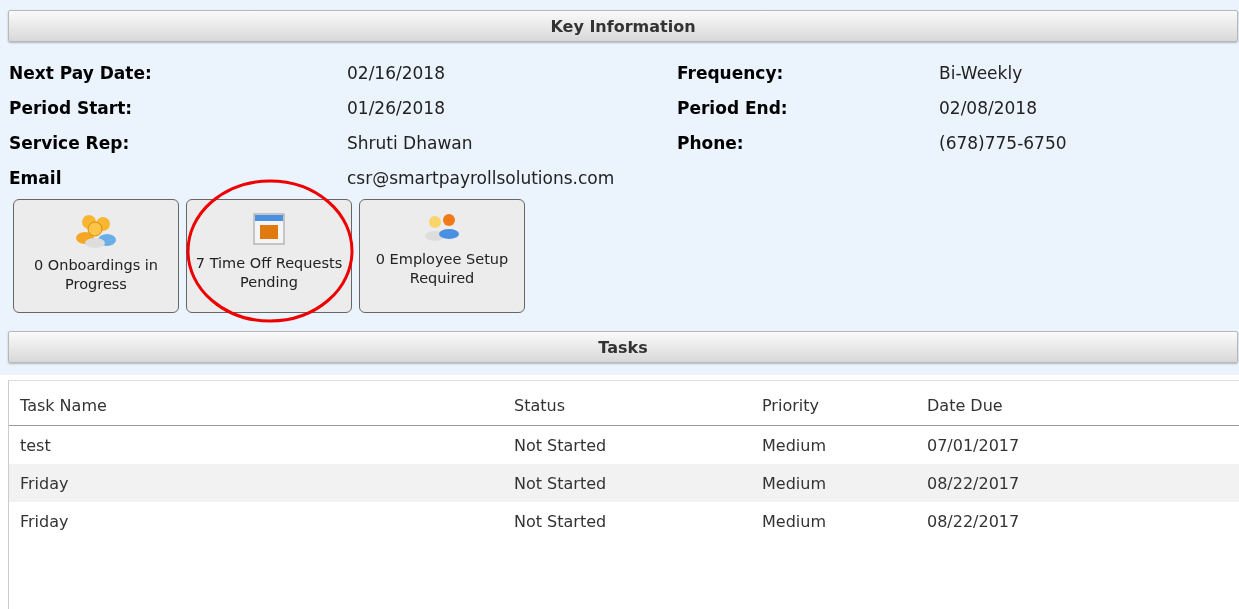 The height and width of the screenshot is (609, 1239). Describe the element at coordinates (710, 143) in the screenshot. I see `field-label: Phone:` at that location.